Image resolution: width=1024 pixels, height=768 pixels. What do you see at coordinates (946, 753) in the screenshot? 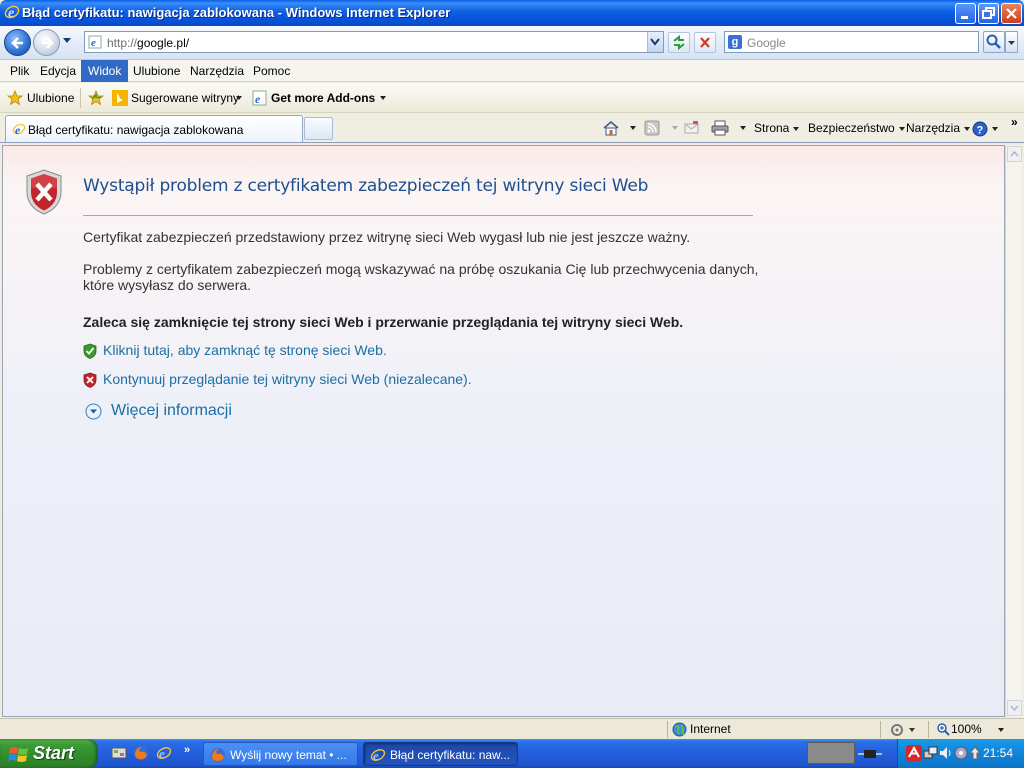
I see `volume-icon` at bounding box center [946, 753].